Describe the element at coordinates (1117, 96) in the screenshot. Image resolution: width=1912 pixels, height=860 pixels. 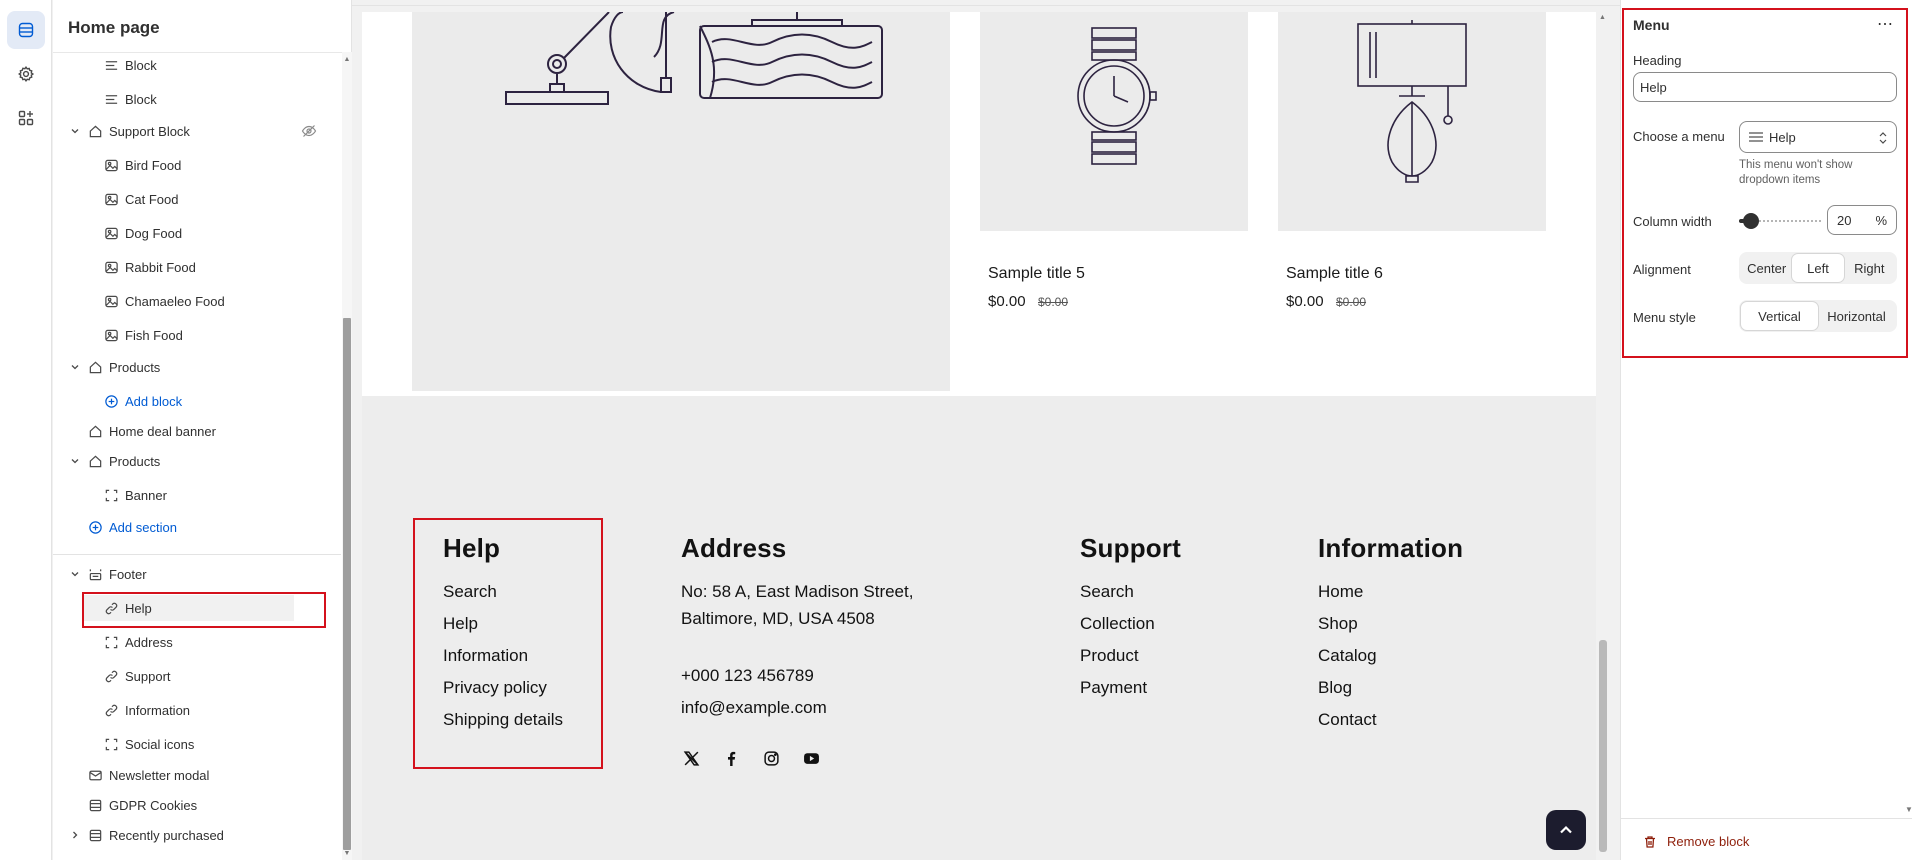
I see `watch-illustration` at that location.